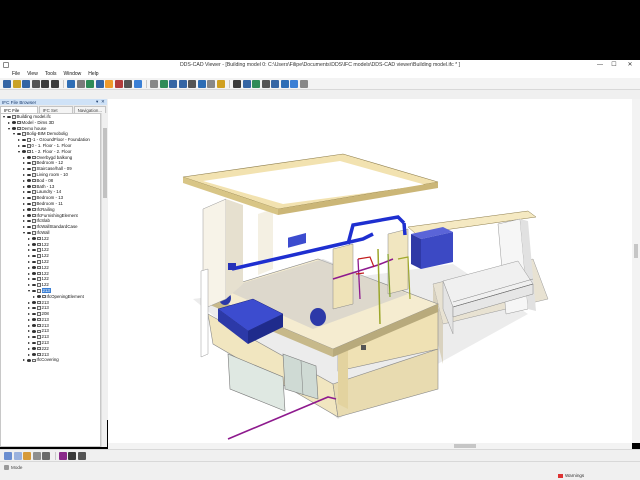 This screenshot has width=640, height=480. Describe the element at coordinates (16, 83) in the screenshot. I see `open-icon` at that location.